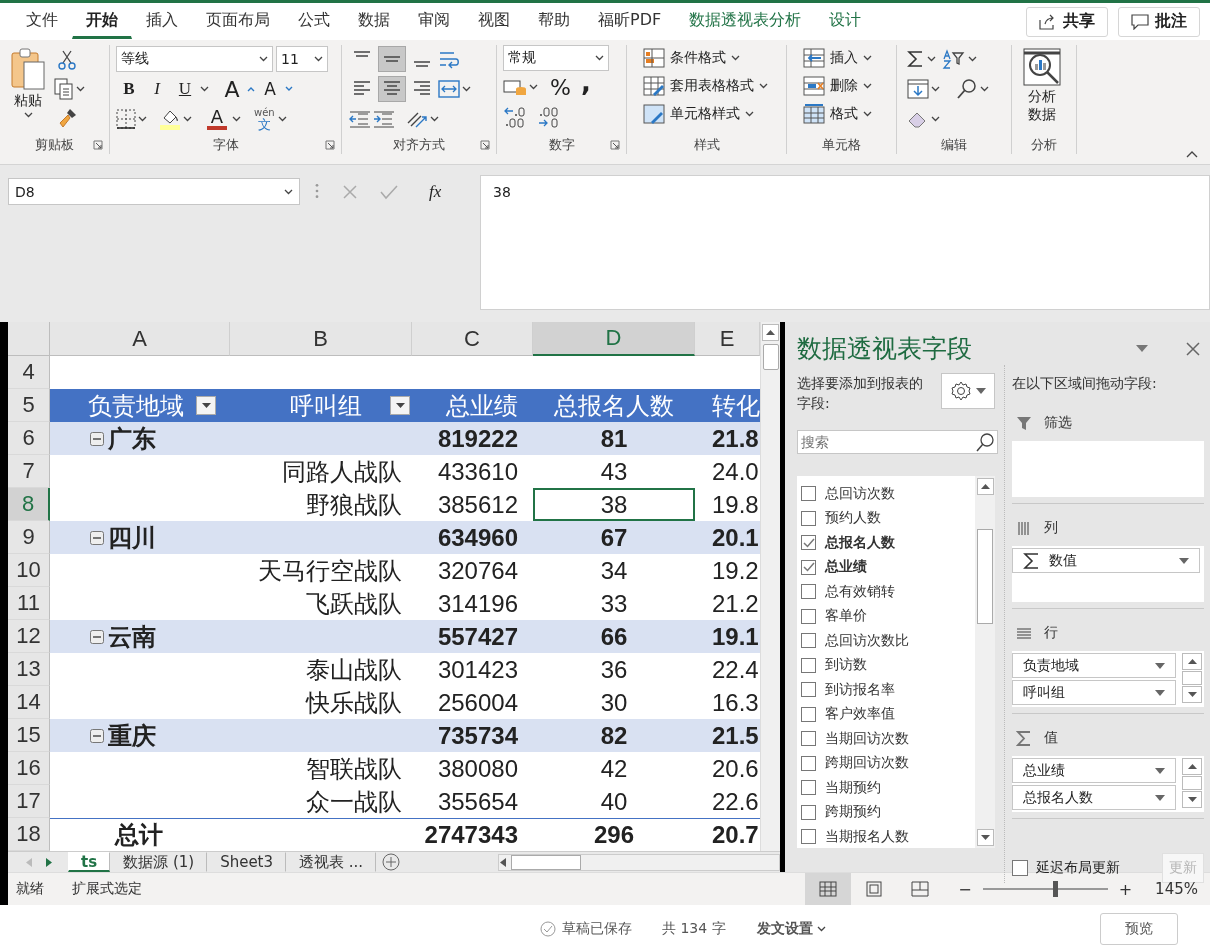  Describe the element at coordinates (1193, 348) in the screenshot. I see `close-icon` at that location.